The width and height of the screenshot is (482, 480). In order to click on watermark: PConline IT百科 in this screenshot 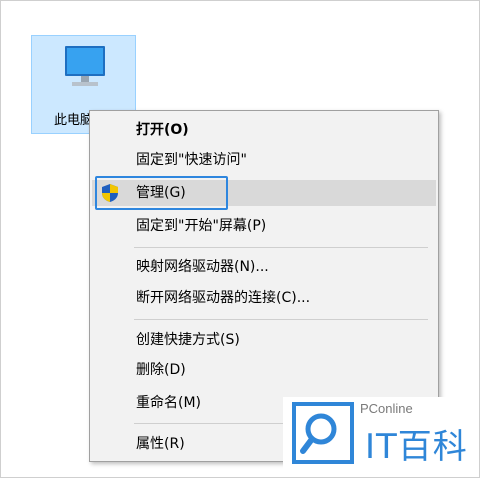, I will do `click(378, 433)`.